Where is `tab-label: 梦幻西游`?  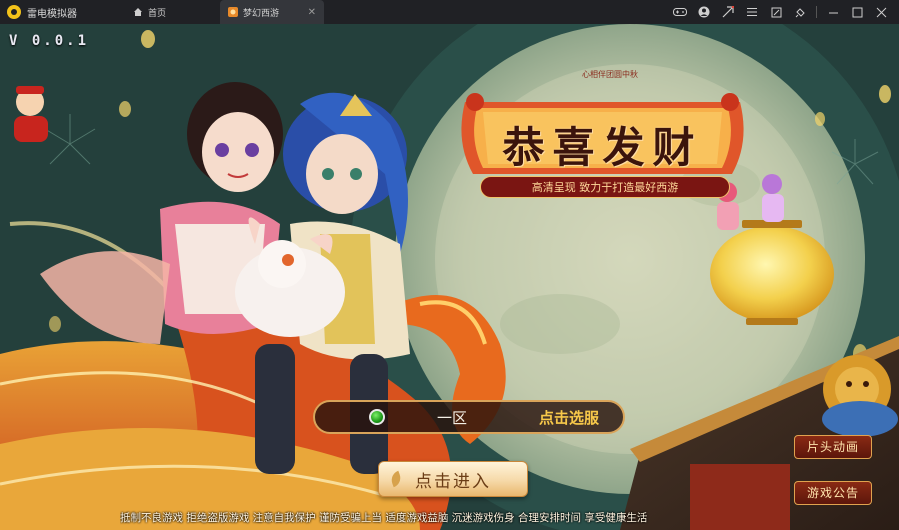
tab-label: 梦幻西游 is located at coordinates (261, 13).